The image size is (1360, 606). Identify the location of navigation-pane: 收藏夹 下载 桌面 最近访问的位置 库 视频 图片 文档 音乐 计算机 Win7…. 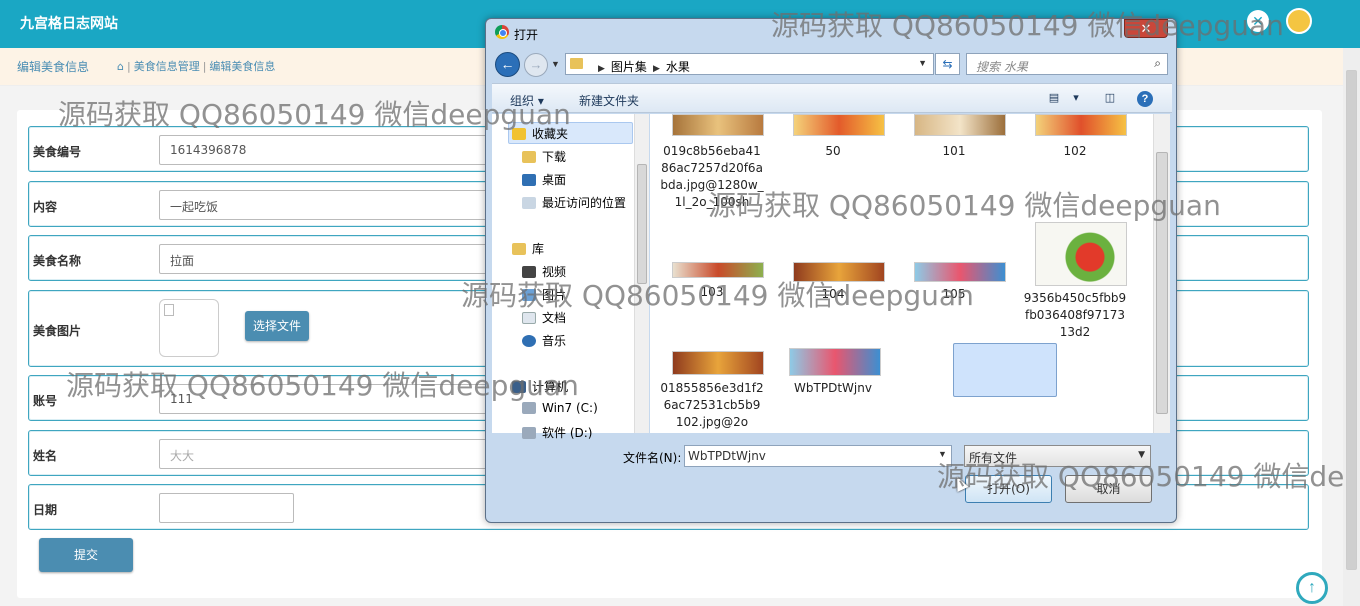
(570, 277).